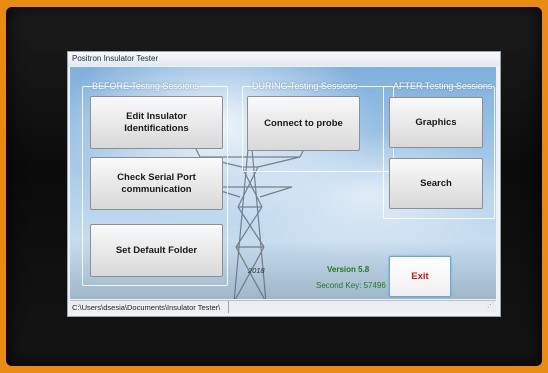 Image resolution: width=548 pixels, height=373 pixels. Describe the element at coordinates (490, 305) in the screenshot. I see `resize-grip-icon: ⋰` at that location.